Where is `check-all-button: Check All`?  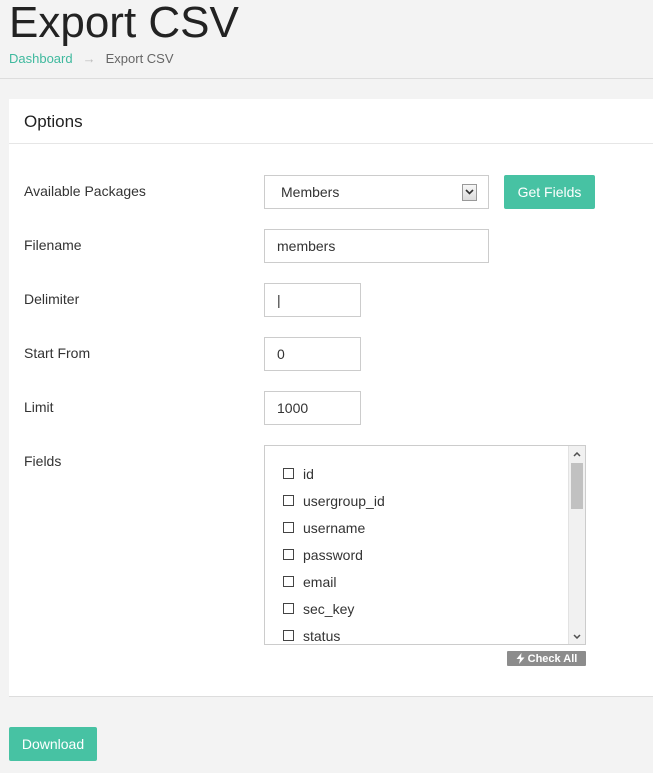 check-all-button: Check All is located at coordinates (546, 658).